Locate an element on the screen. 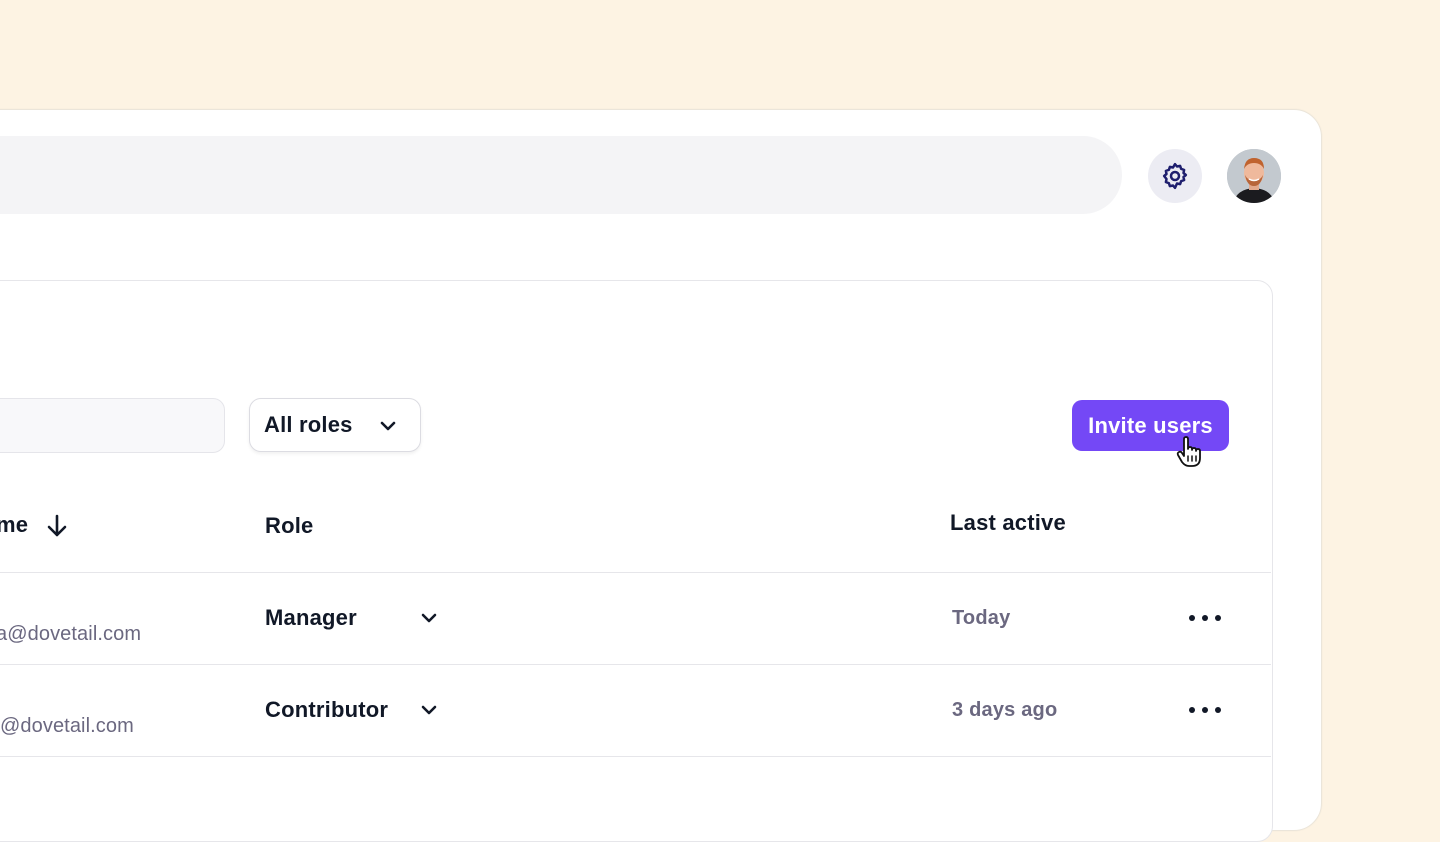 This screenshot has width=1440, height=842. last-active-value: Today is located at coordinates (981, 618).